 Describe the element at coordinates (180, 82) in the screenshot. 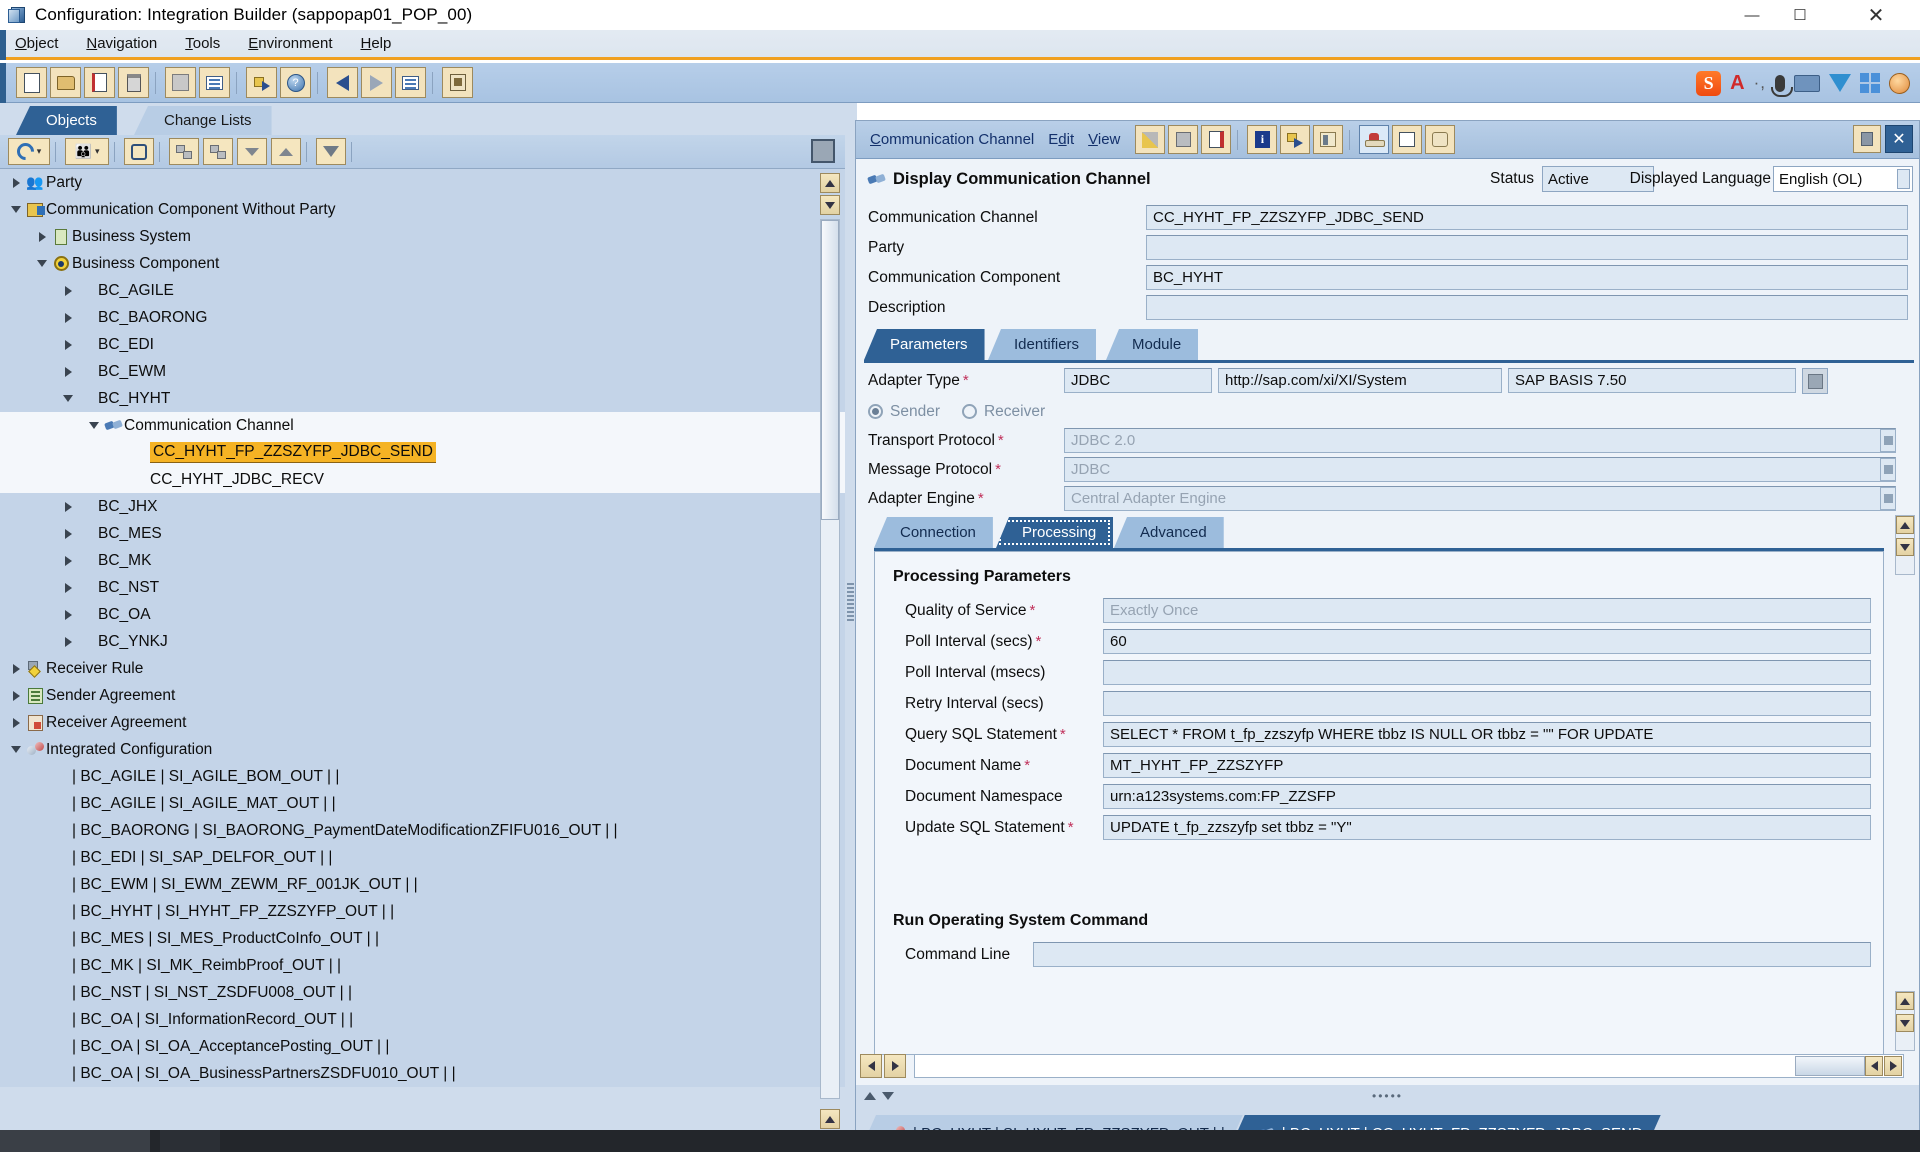

I see `save-button` at that location.